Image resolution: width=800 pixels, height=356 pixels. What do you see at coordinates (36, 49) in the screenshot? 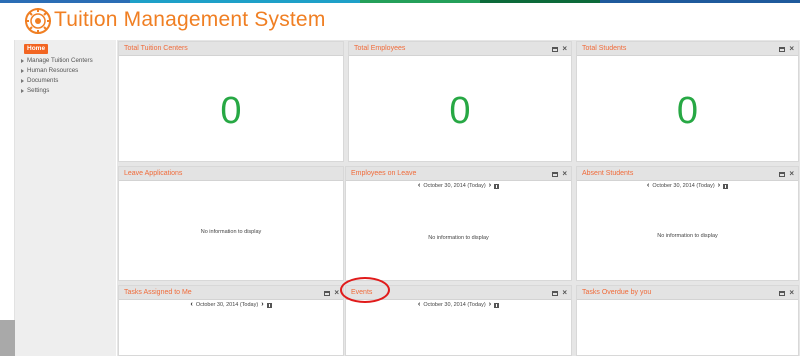
I see `home-button: Home` at bounding box center [36, 49].